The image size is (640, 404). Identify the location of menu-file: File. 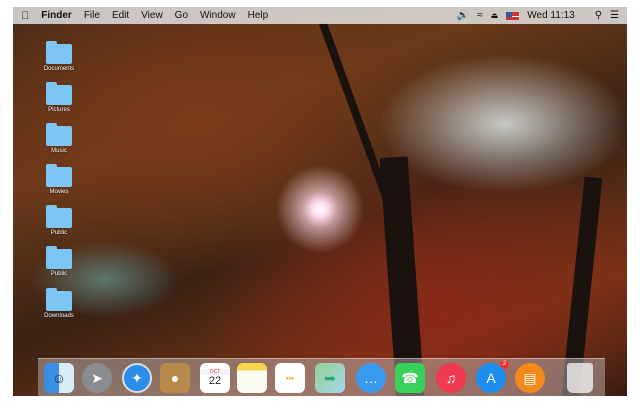
(92, 15).